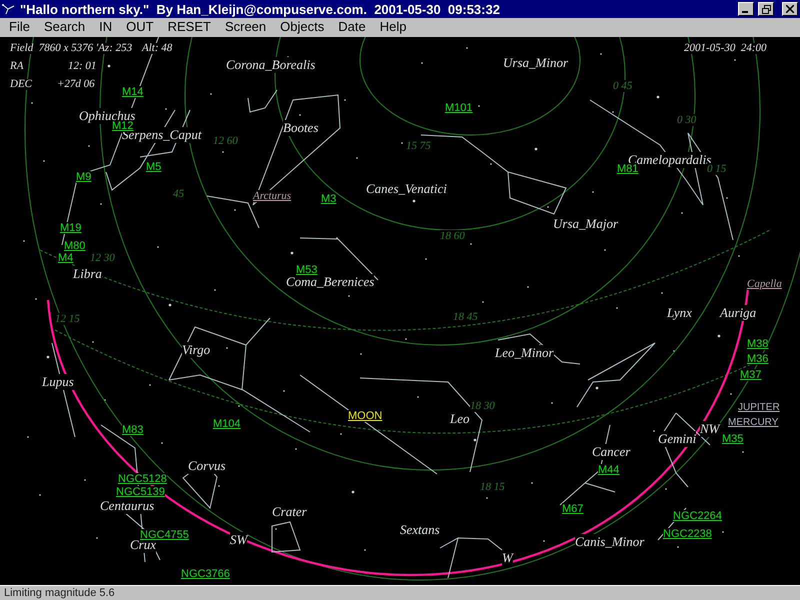 The height and width of the screenshot is (600, 800). I want to click on star-name-link: Capella, so click(764, 284).